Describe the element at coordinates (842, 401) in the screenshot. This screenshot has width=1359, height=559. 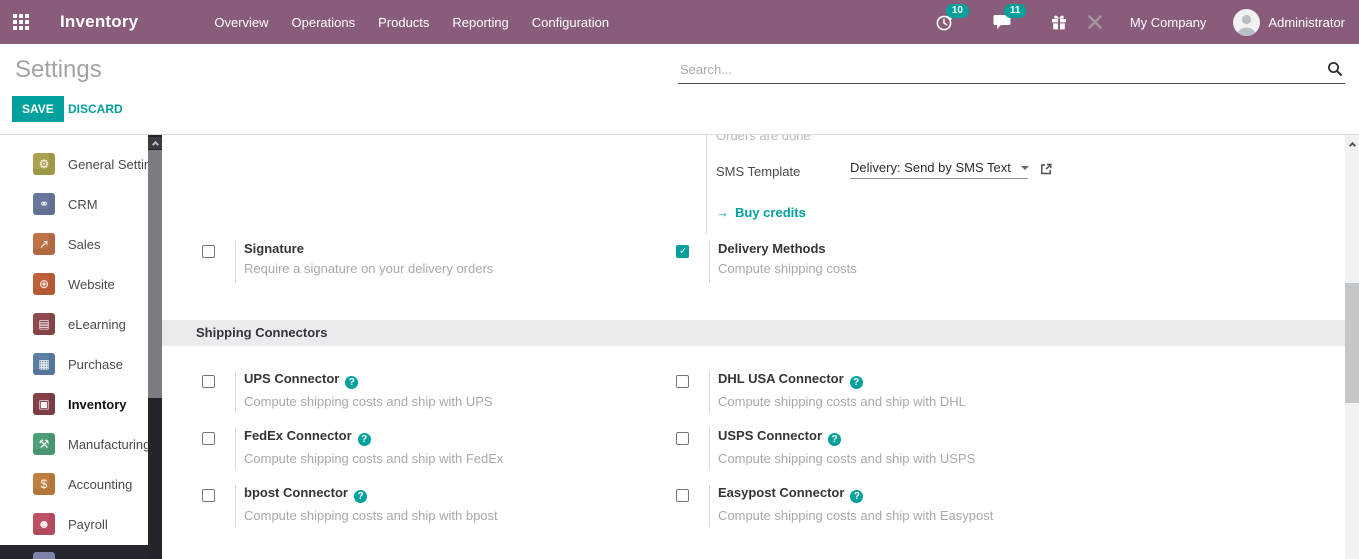
I see `dhl-connector-desc: Compute shipping costs and ship with DHL` at that location.